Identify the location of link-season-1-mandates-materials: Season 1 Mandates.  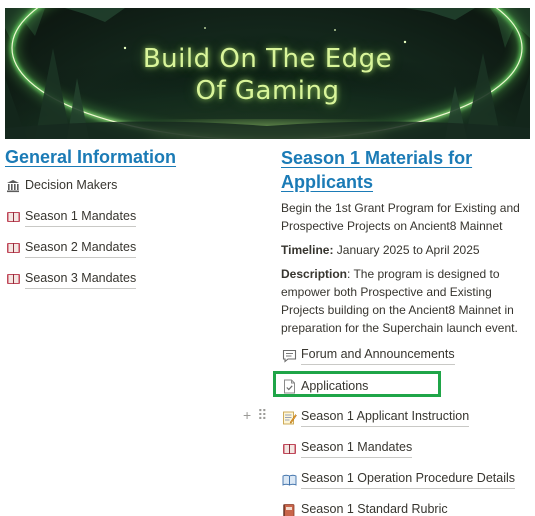
(406, 448).